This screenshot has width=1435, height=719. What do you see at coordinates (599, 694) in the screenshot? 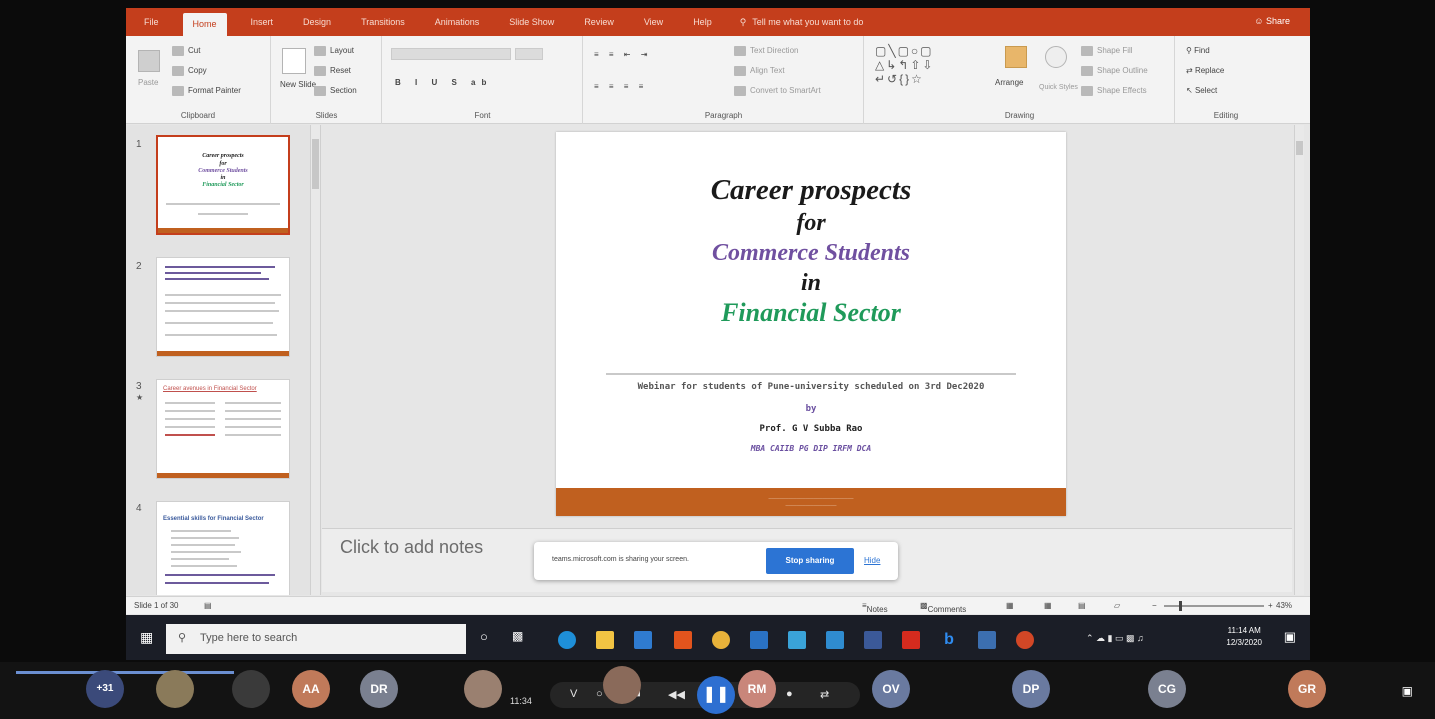
I see `camera-icon: ○` at bounding box center [599, 694].